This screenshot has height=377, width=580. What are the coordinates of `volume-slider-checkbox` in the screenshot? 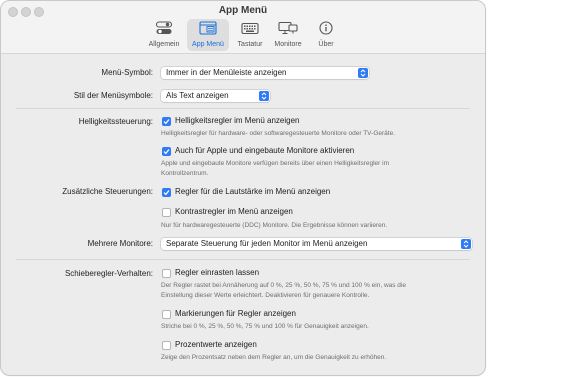 It's located at (166, 192).